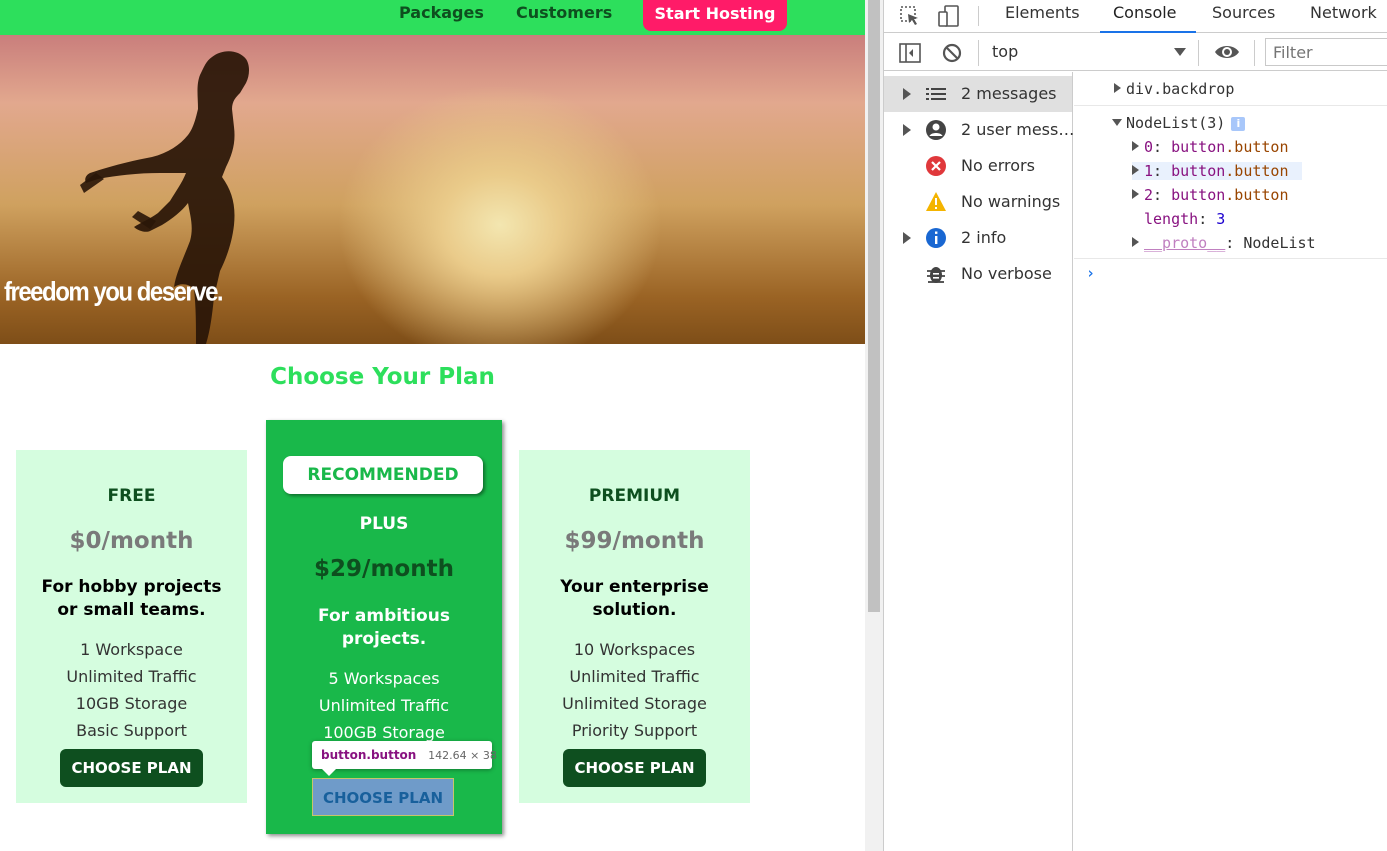 The image size is (1387, 851). What do you see at coordinates (131, 496) in the screenshot?
I see `plan-name: FREE` at bounding box center [131, 496].